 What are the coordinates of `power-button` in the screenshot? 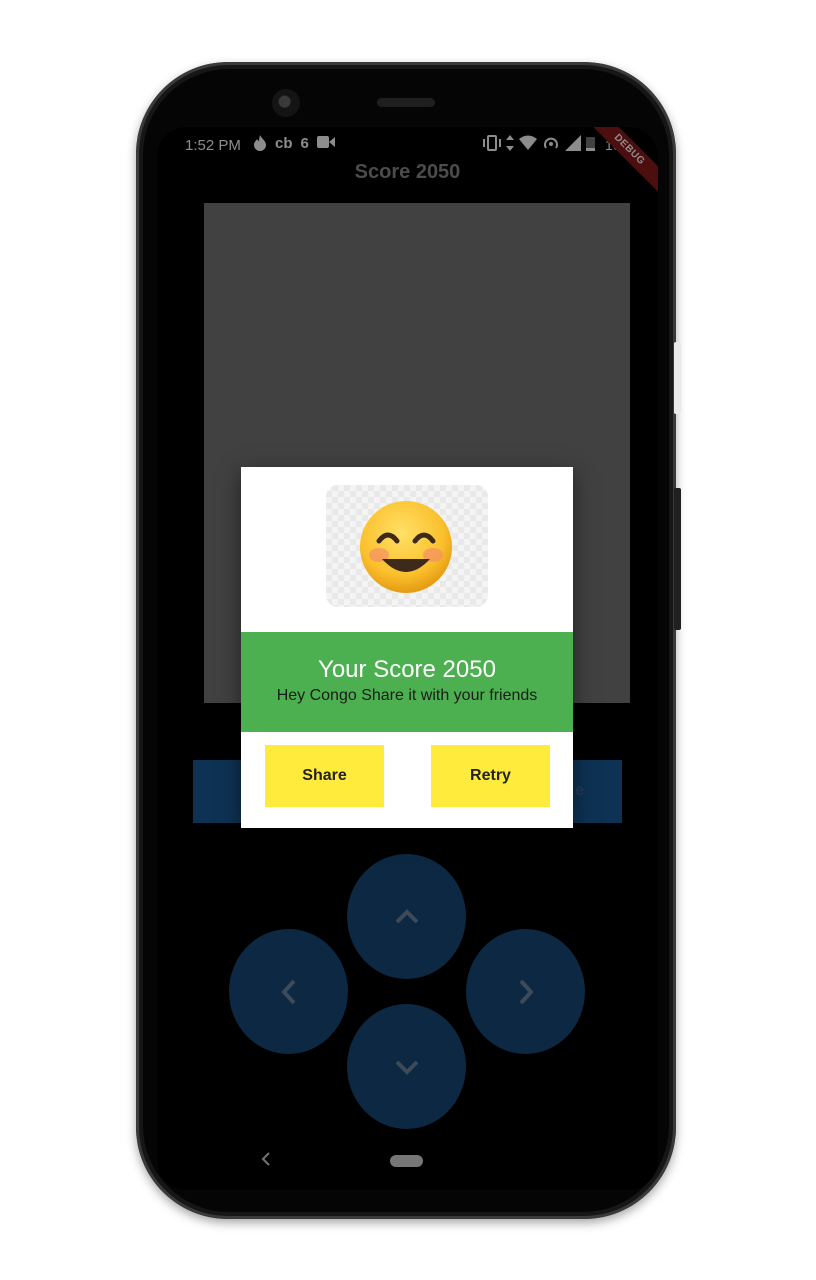 It's located at (677, 559).